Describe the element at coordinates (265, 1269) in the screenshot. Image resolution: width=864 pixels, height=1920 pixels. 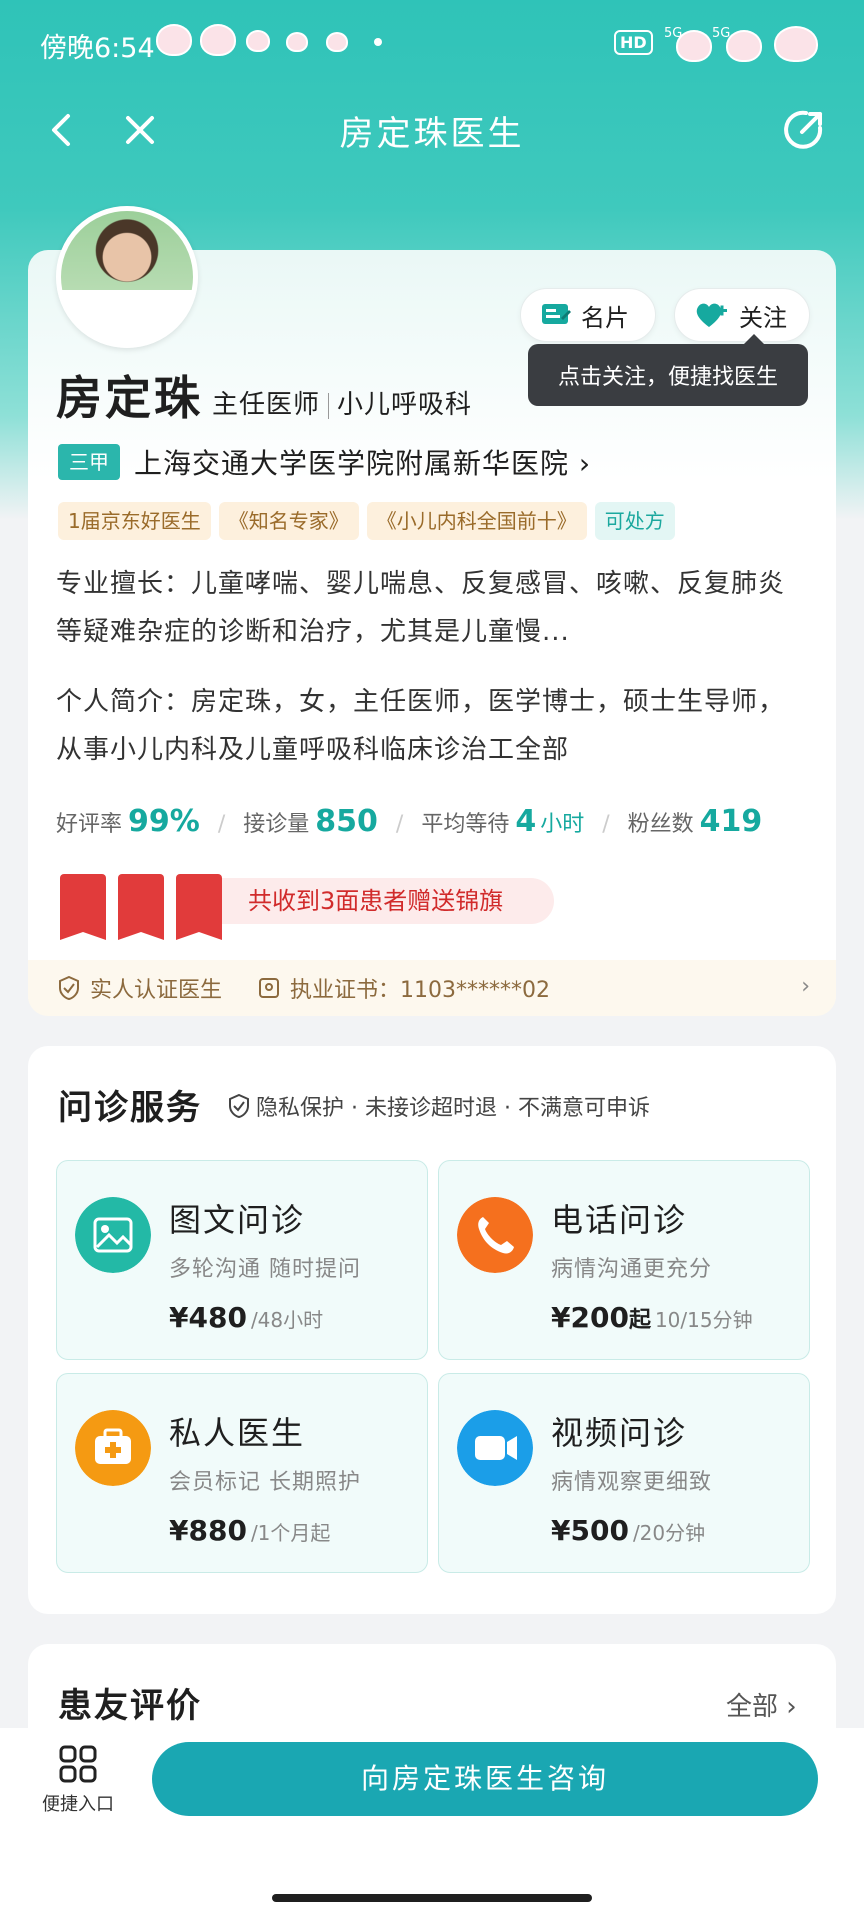
I see `service-desc: 多轮沟通 随时提问` at that location.